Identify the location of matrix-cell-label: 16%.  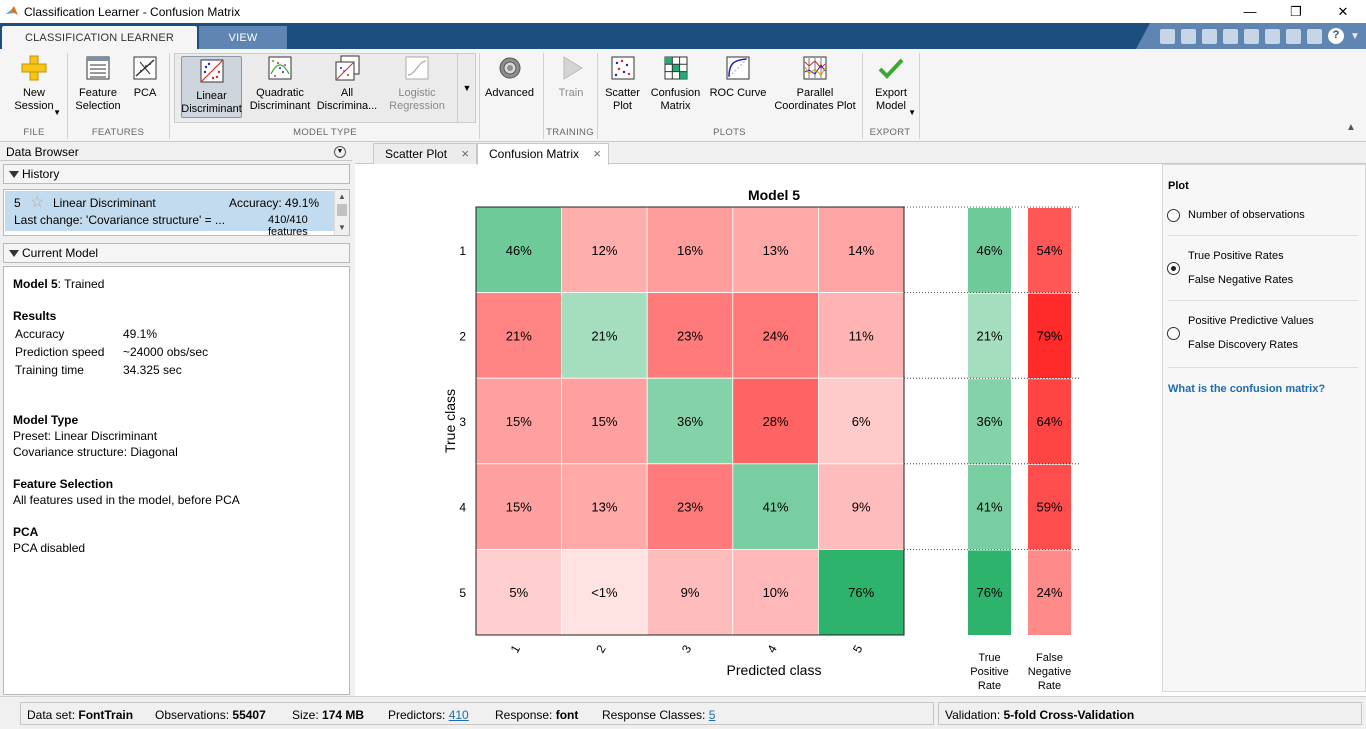
(690, 250).